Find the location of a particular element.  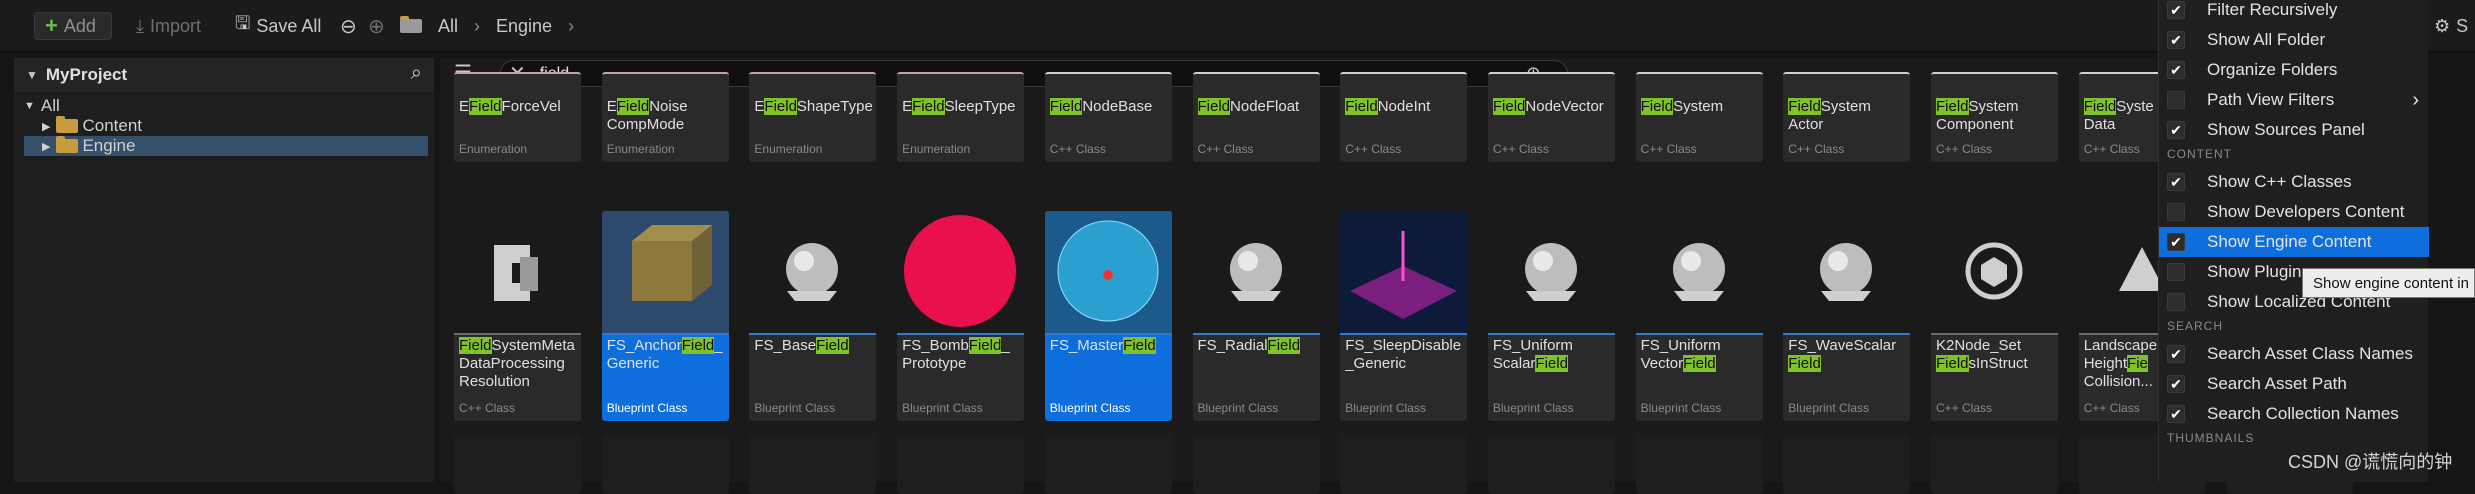

menu-item: ✔ Organize Folders is located at coordinates (2294, 70).